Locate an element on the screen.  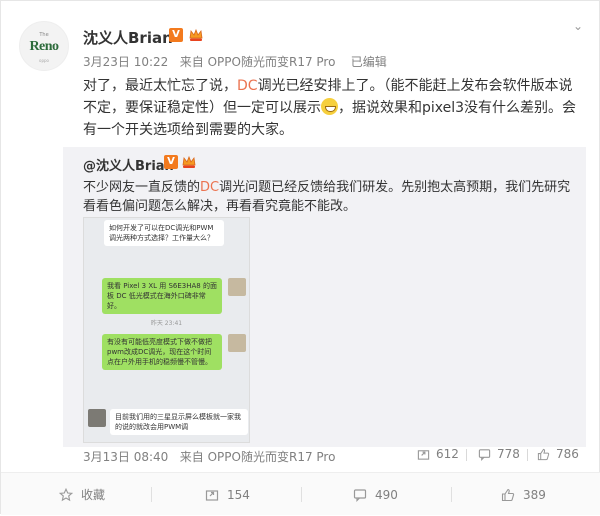
favorite-button: 收藏 is located at coordinates (82, 494).